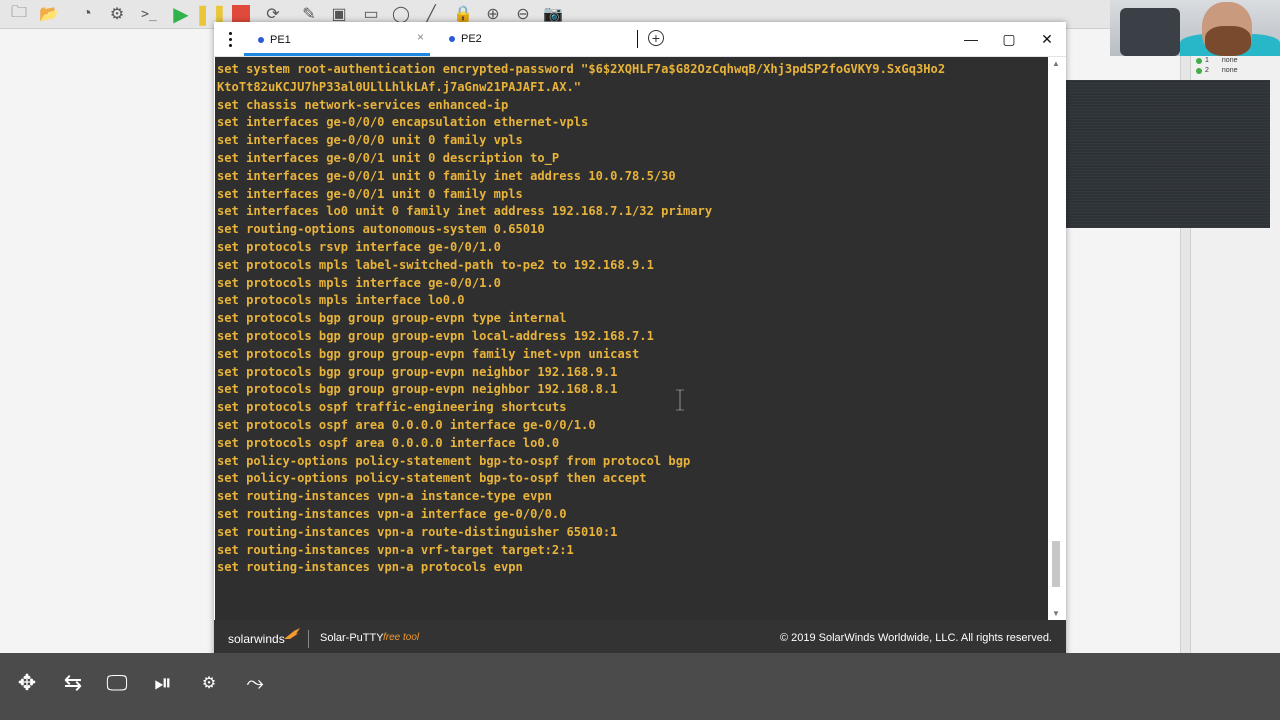 This screenshot has height=720, width=1280. Describe the element at coordinates (1056, 613) in the screenshot. I see `scroll-down-icon: ▼` at that location.